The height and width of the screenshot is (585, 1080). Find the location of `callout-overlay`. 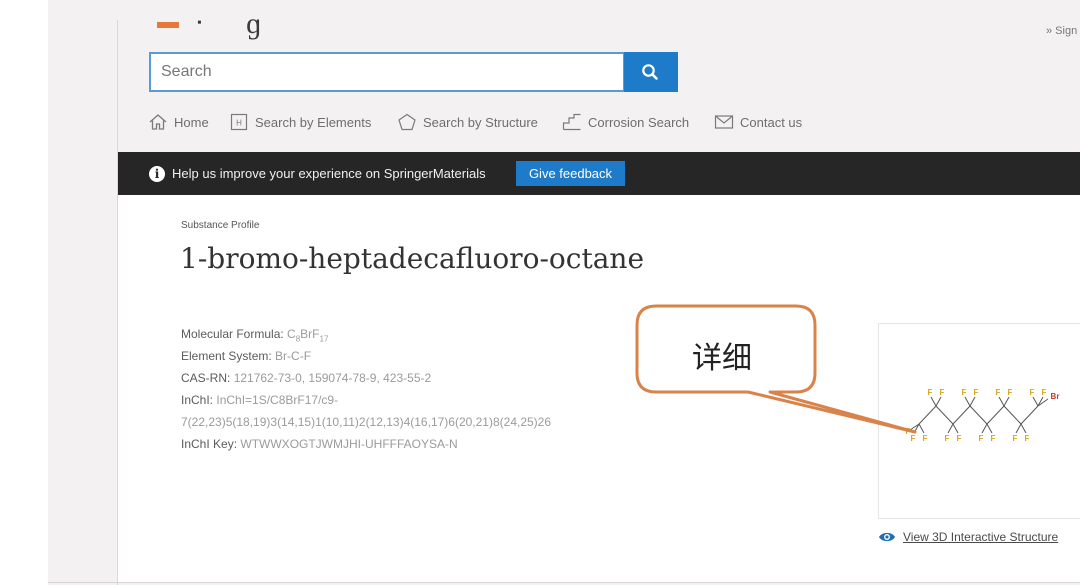

callout-overlay is located at coordinates (776, 369).